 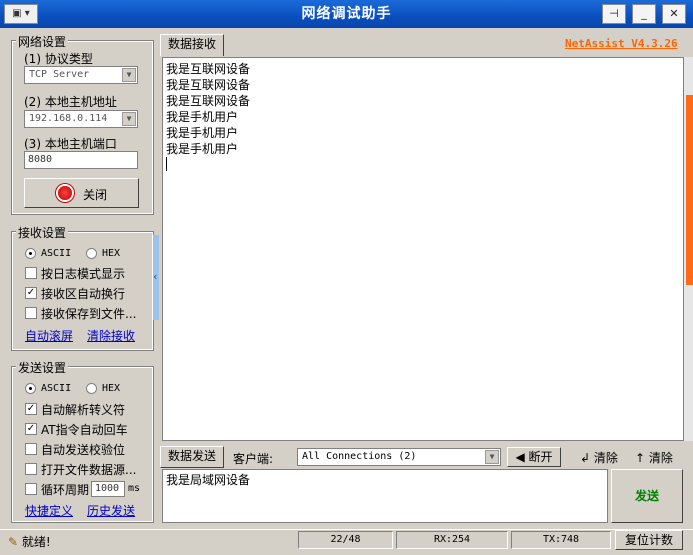 I want to click on status-ready: ✎ 就绪!, so click(x=29, y=541).